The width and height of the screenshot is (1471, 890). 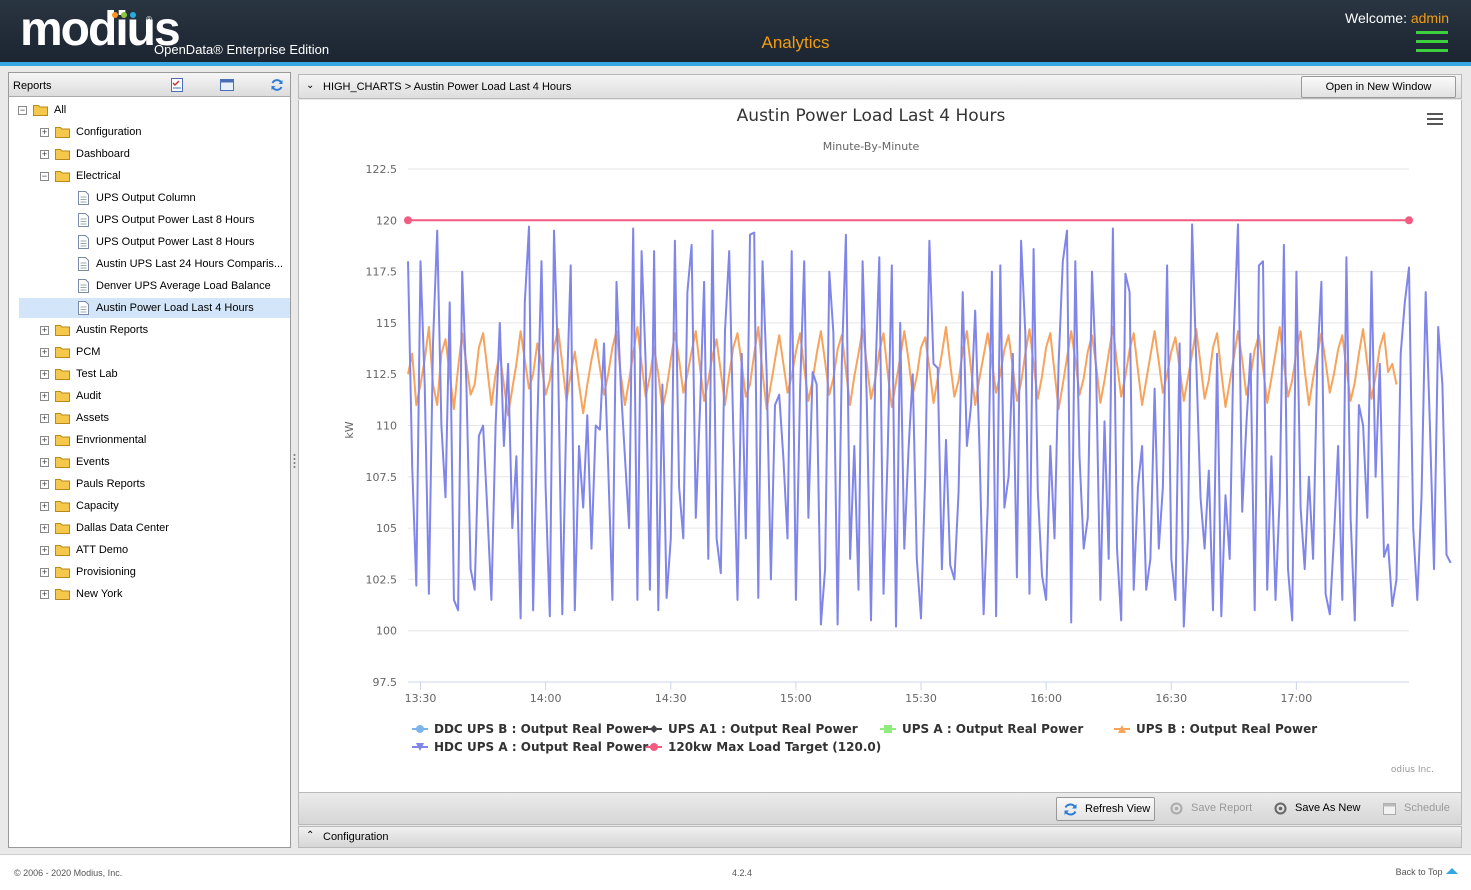 I want to click on x-tick-label: 15:30, so click(x=921, y=698).